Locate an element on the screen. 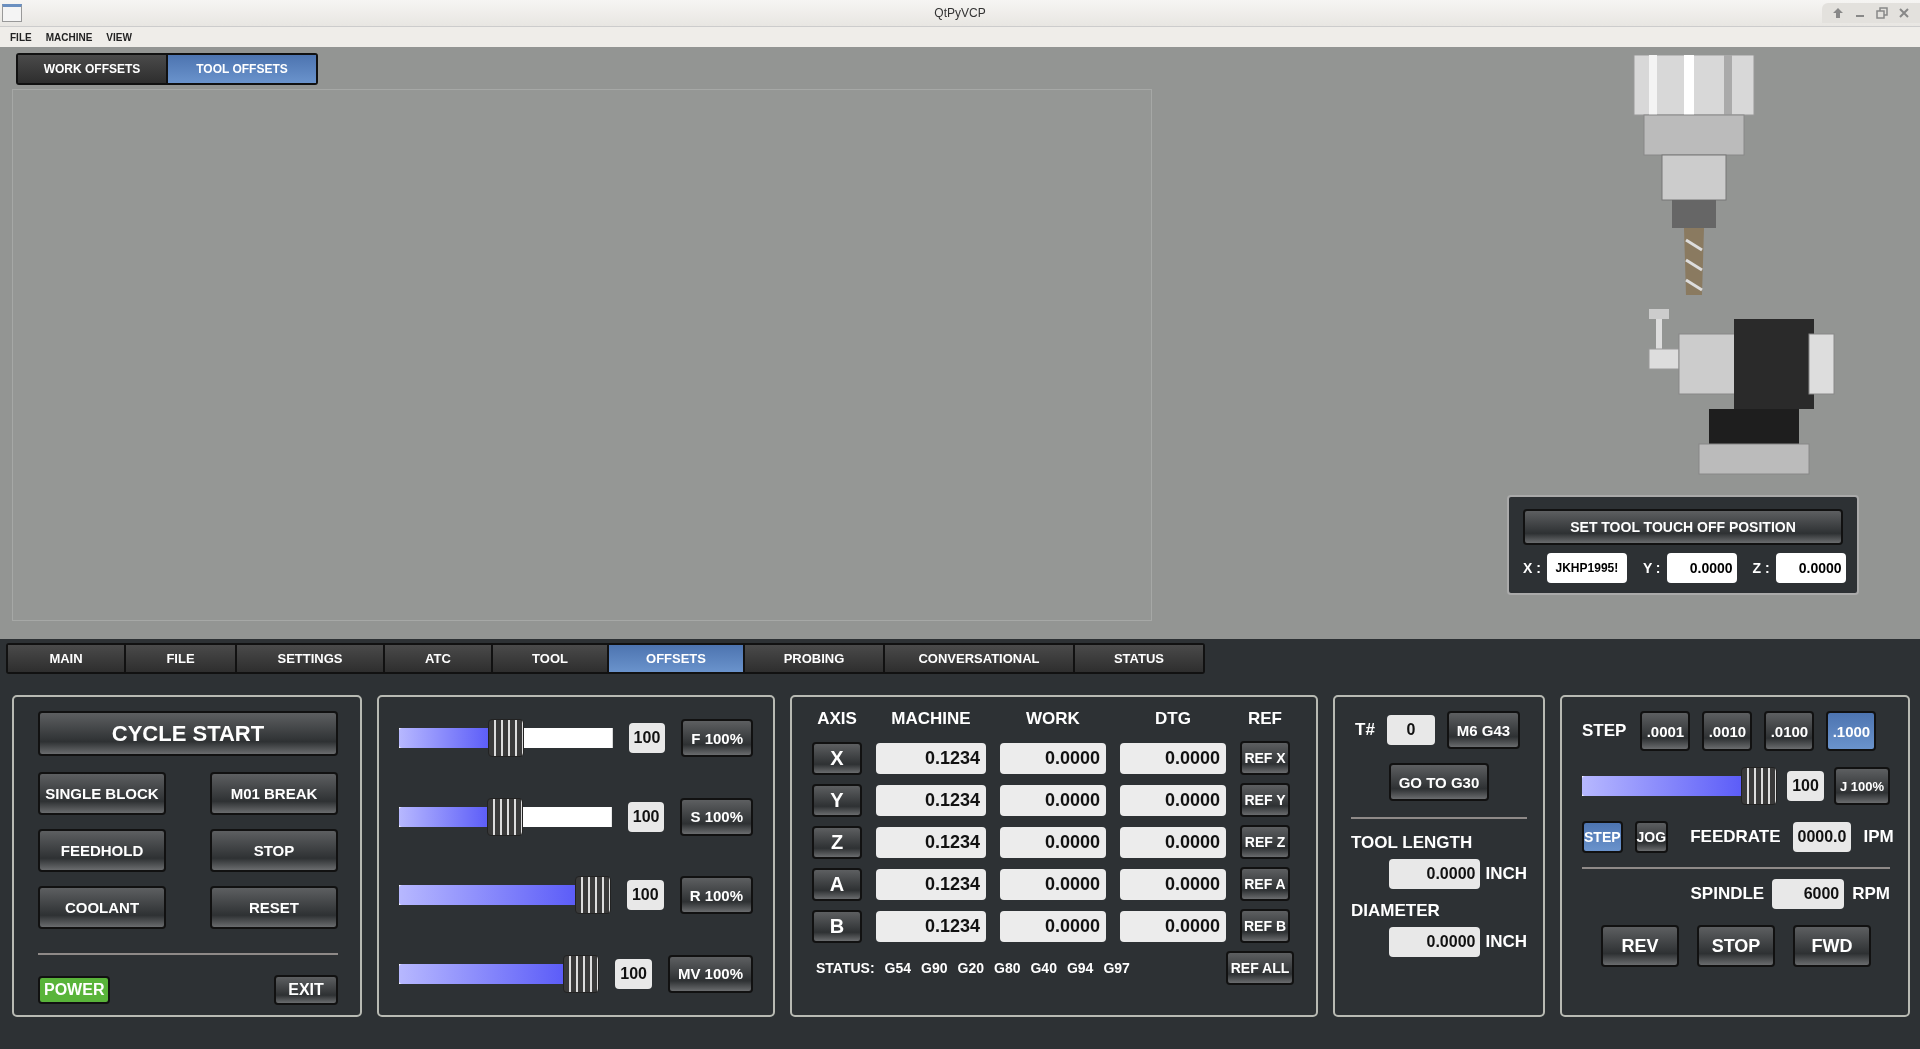 This screenshot has width=1920, height=1049. column-header: MACHINE is located at coordinates (931, 719).